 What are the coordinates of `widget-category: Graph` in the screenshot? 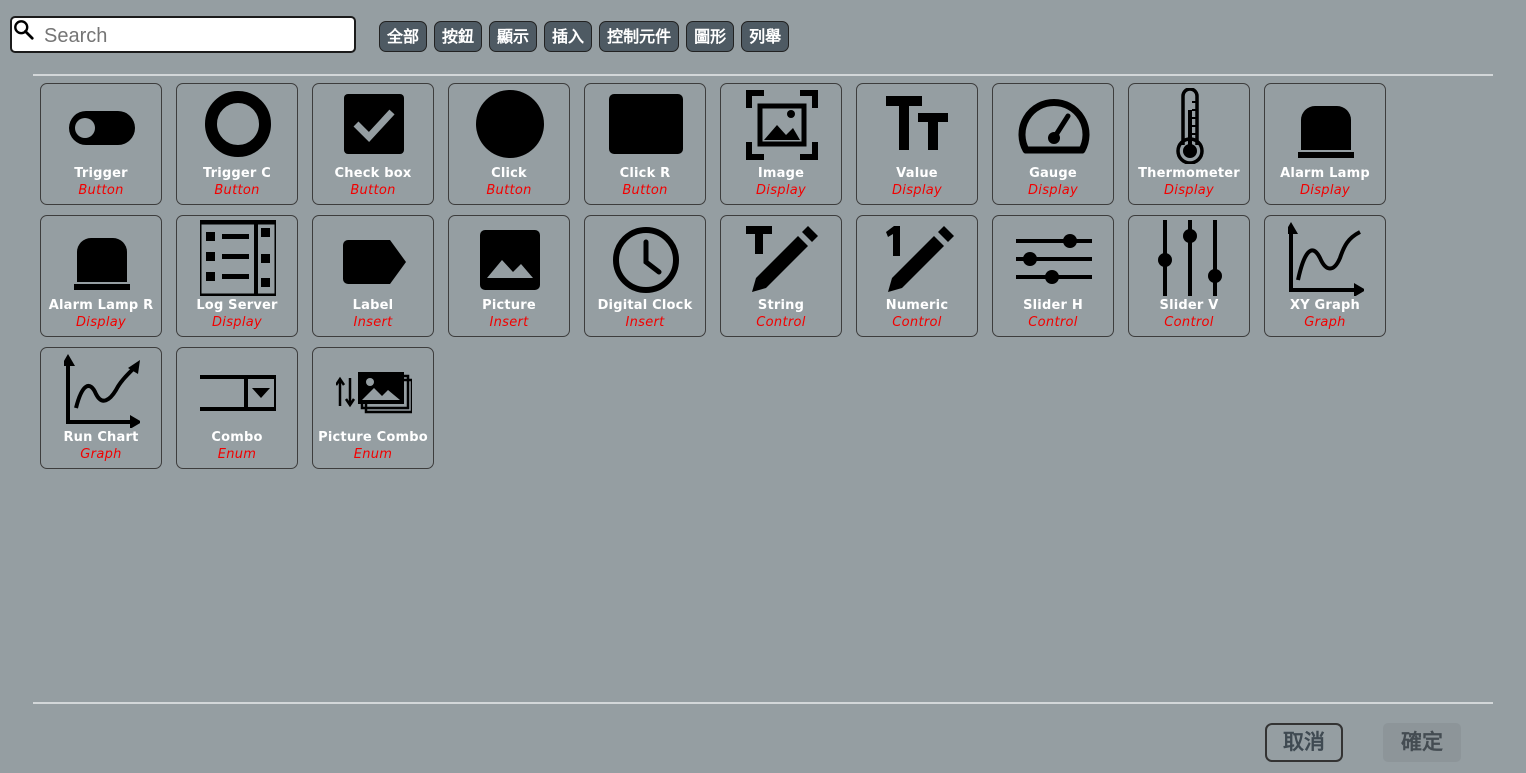 It's located at (1325, 322).